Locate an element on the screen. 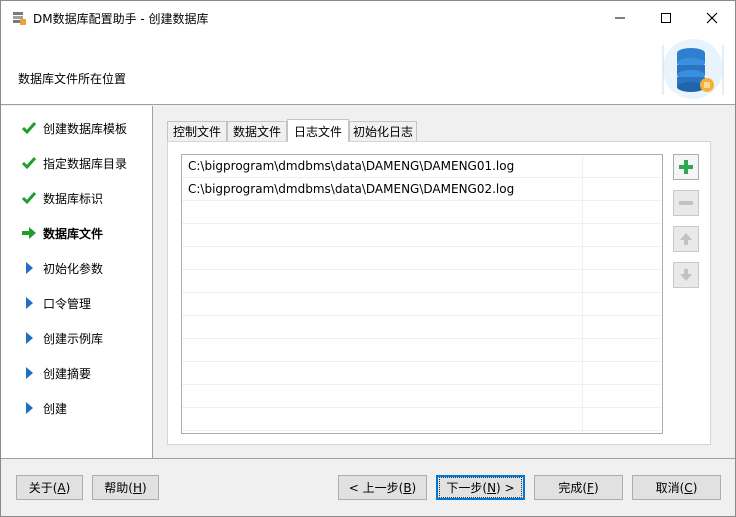 The image size is (736, 517). finish-suffix: ) is located at coordinates (596, 487).